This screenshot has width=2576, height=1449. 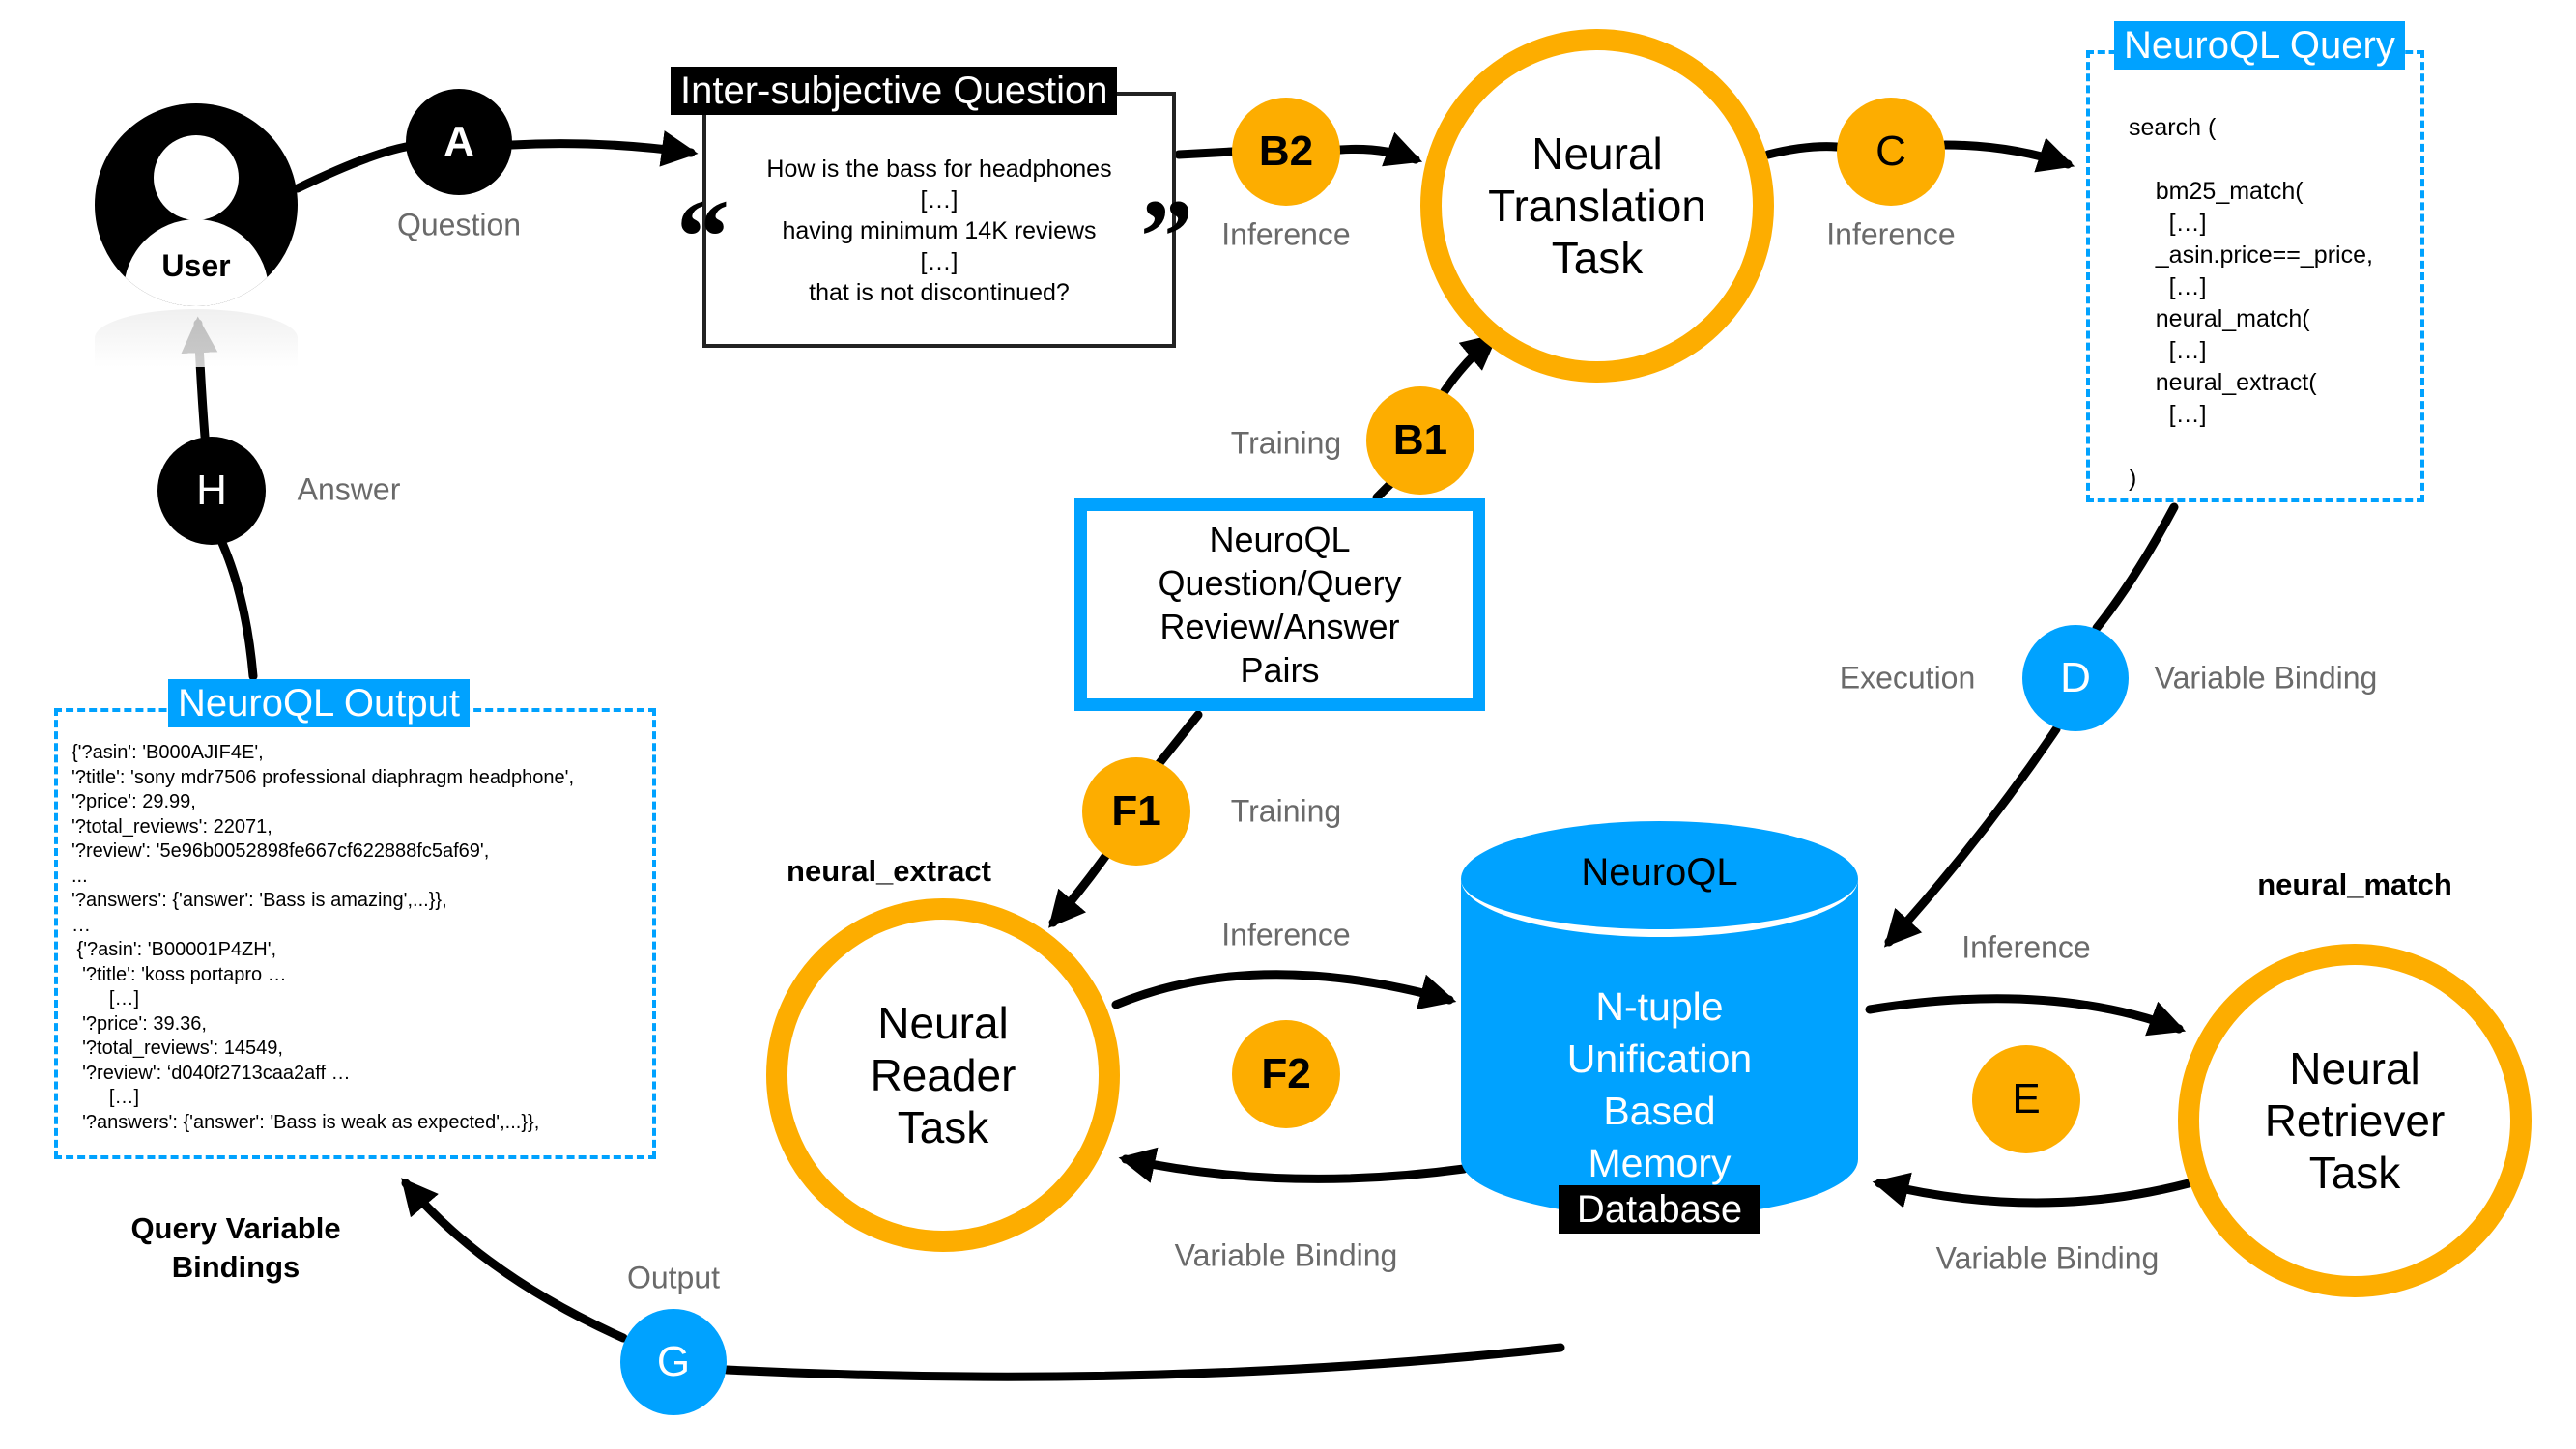 What do you see at coordinates (1179, 739) in the screenshot?
I see `edge-pairs-to-f1` at bounding box center [1179, 739].